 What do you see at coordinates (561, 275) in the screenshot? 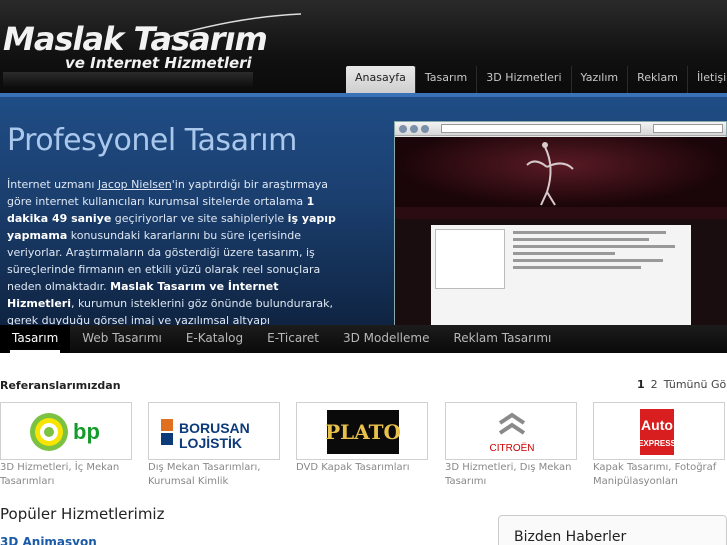
I see `mock-content` at bounding box center [561, 275].